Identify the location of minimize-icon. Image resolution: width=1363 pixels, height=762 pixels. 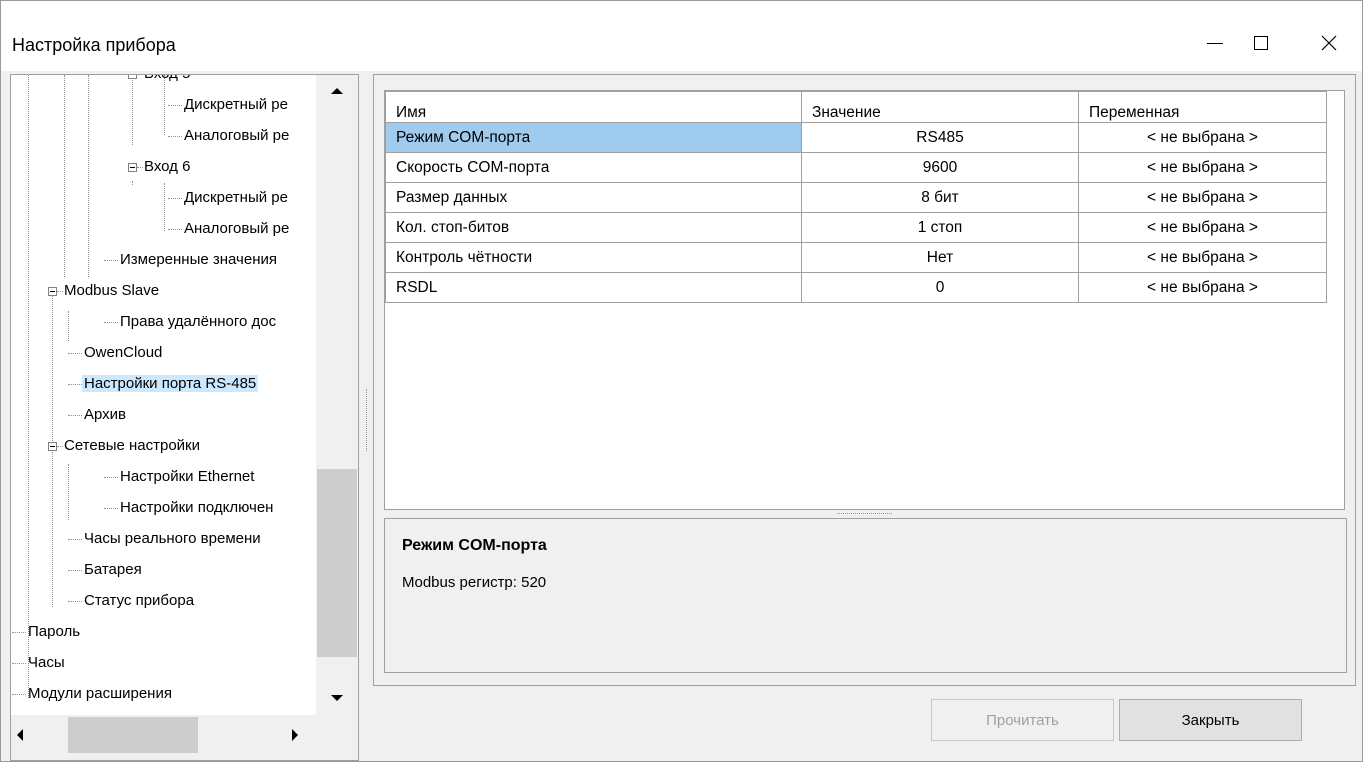
(1215, 43).